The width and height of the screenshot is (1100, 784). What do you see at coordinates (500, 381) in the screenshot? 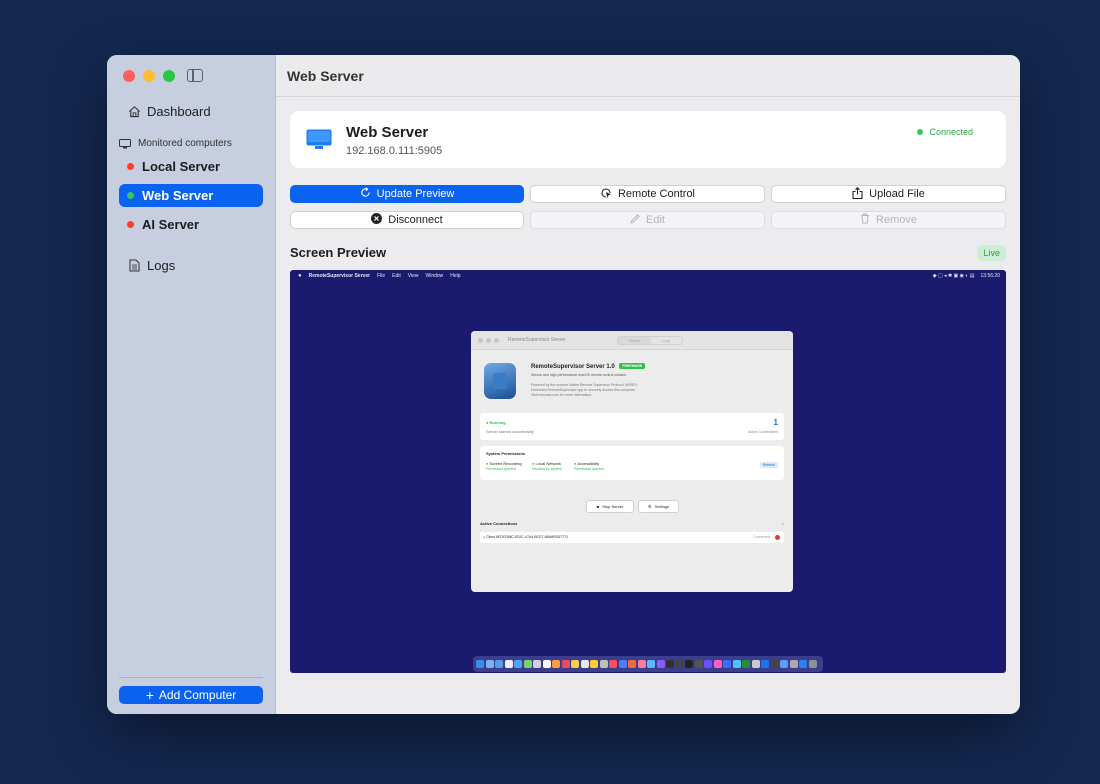
I see `server-app-icon` at bounding box center [500, 381].